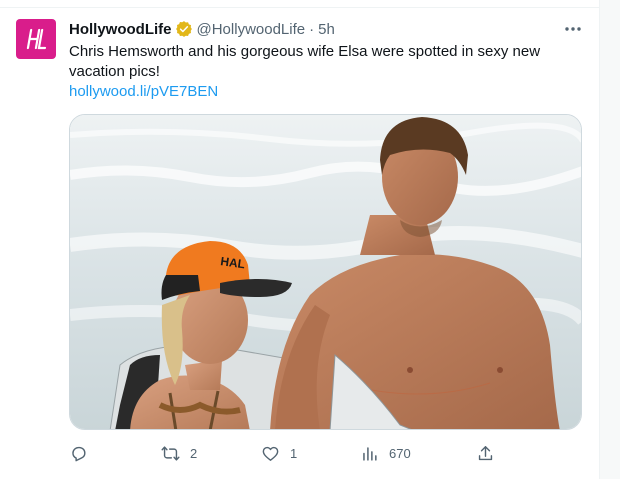  I want to click on share-button, so click(485, 453).